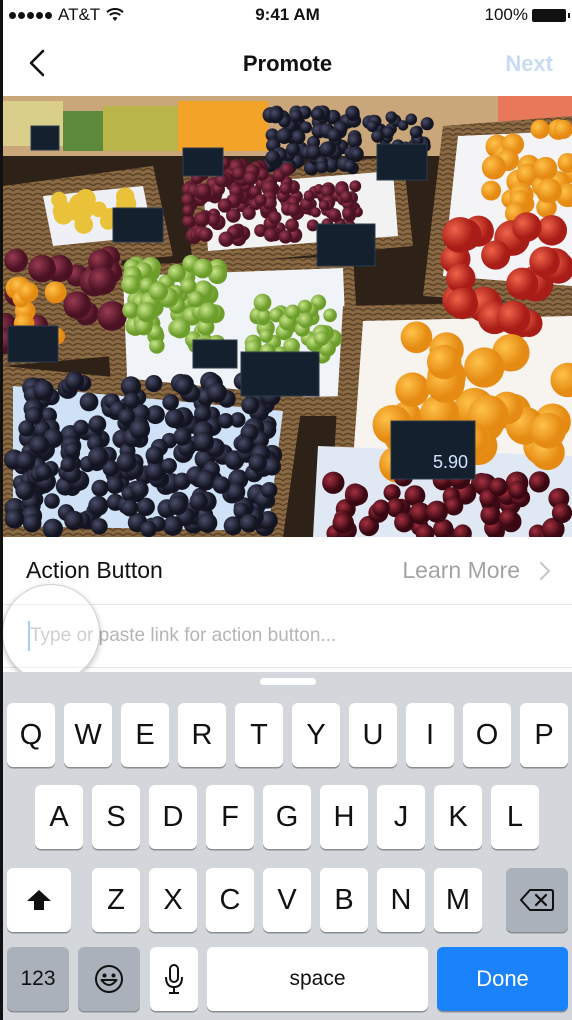 This screenshot has width=572, height=1020. I want to click on key-c: C, so click(230, 900).